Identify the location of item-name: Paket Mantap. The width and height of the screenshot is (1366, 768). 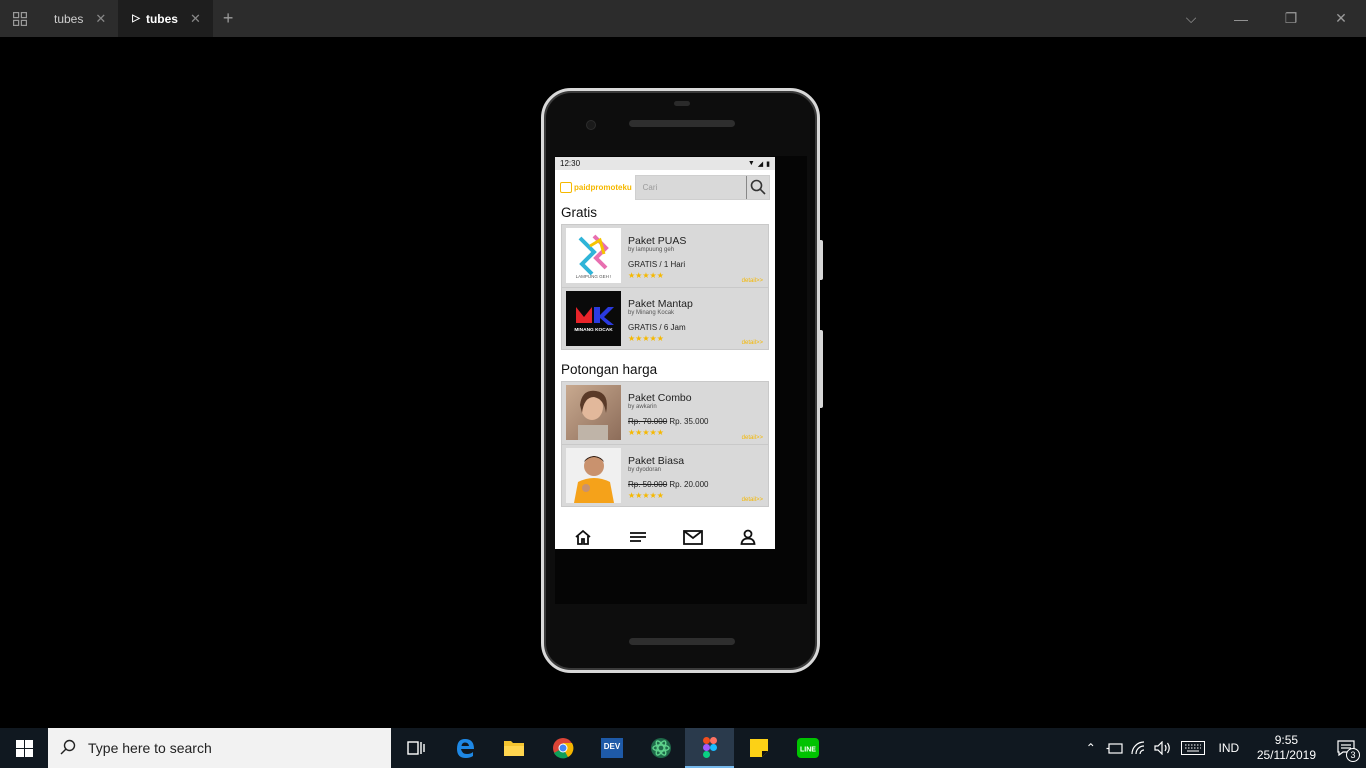
(660, 304).